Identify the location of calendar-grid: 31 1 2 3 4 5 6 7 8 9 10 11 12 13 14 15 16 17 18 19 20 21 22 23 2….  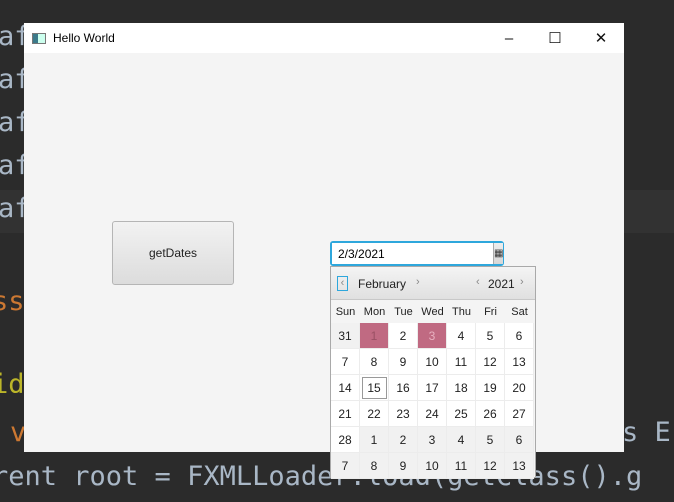
(432, 401).